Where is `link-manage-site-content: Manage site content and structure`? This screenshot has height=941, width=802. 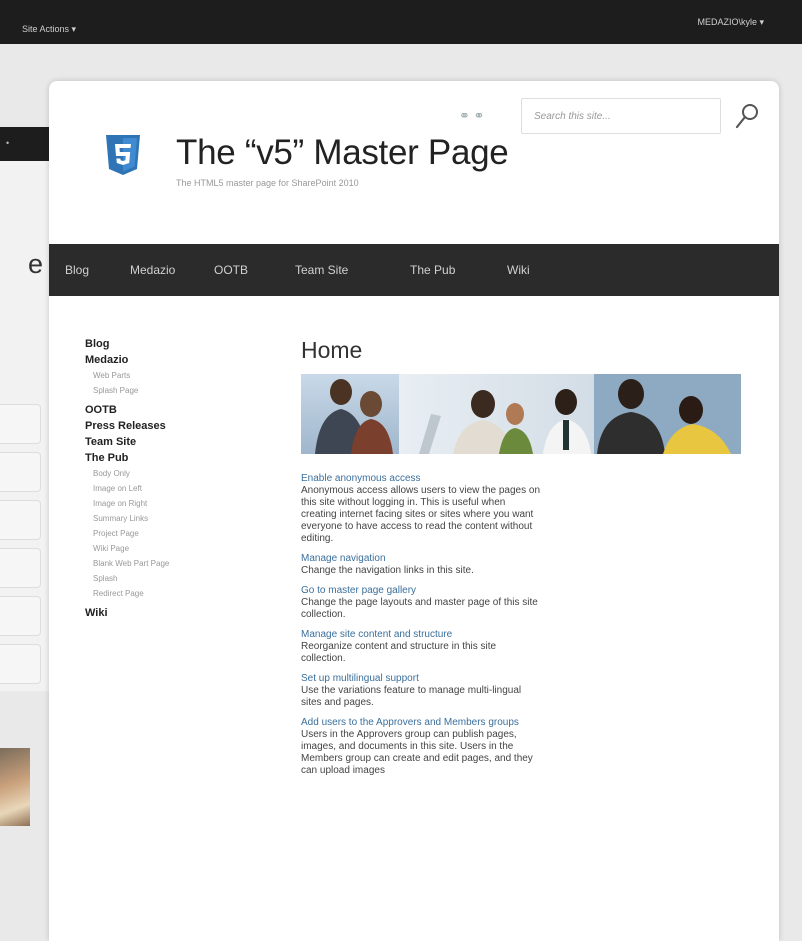
link-manage-site-content: Manage site content and structure is located at coordinates (421, 635).